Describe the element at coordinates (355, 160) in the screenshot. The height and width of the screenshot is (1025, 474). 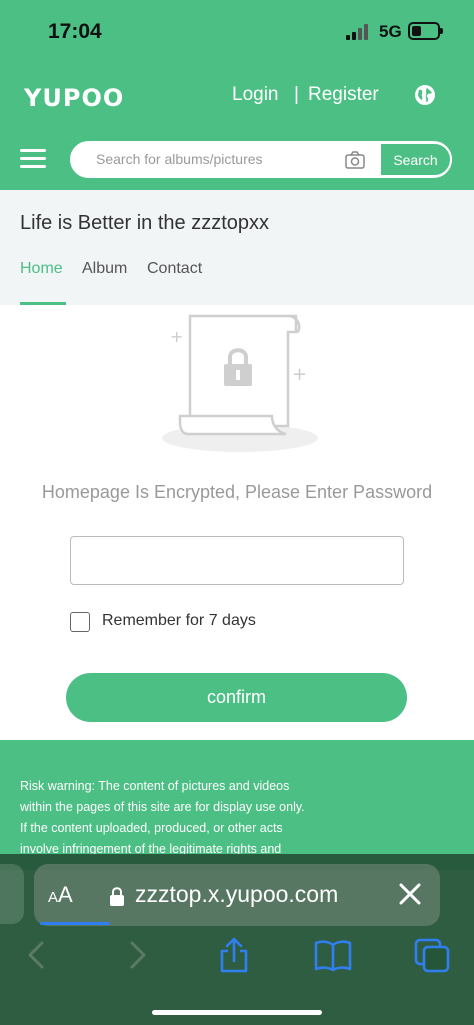
I see `camera-icon` at that location.